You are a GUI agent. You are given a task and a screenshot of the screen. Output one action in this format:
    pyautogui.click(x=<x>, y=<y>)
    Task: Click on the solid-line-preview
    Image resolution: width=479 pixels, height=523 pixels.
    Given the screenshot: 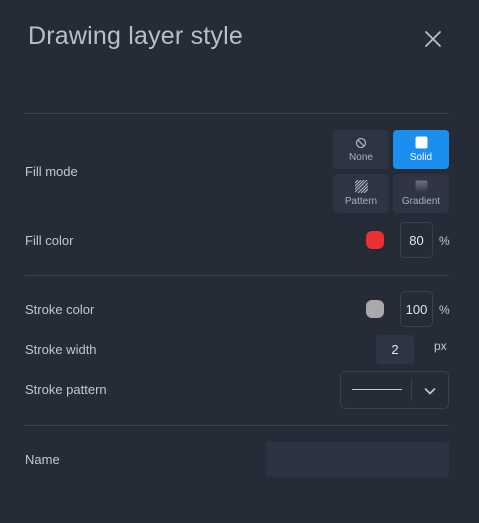 What is the action you would take?
    pyautogui.click(x=377, y=389)
    